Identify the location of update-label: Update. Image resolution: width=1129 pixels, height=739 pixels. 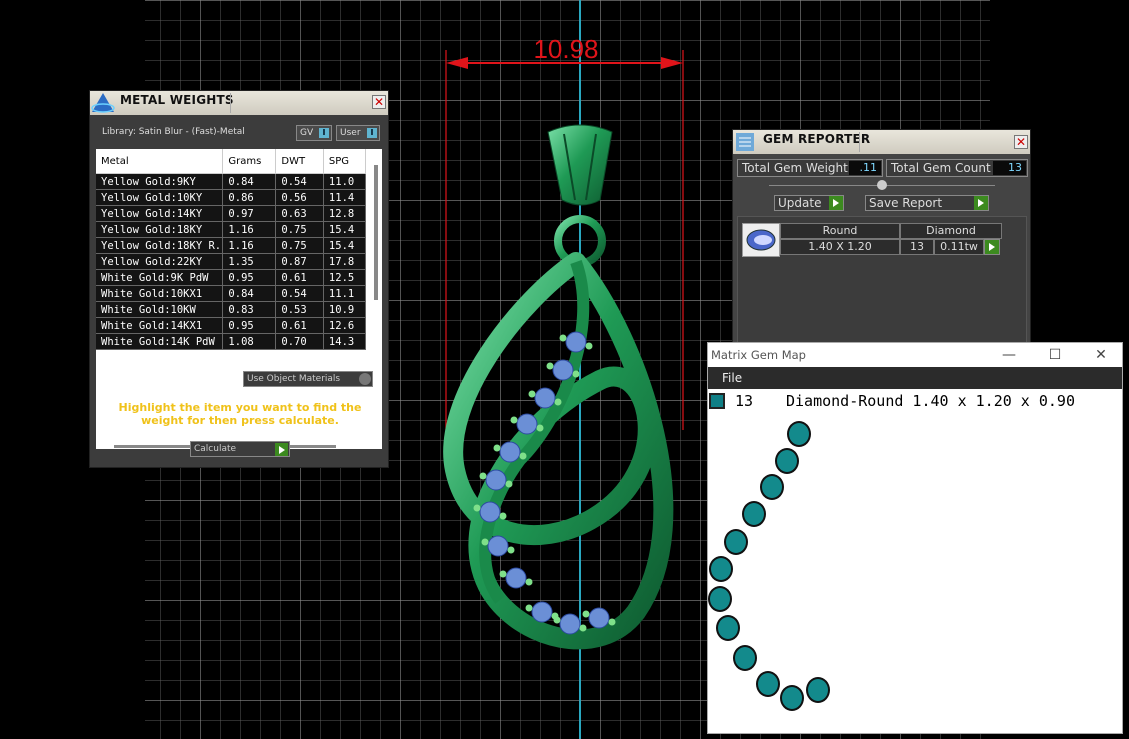
(800, 203).